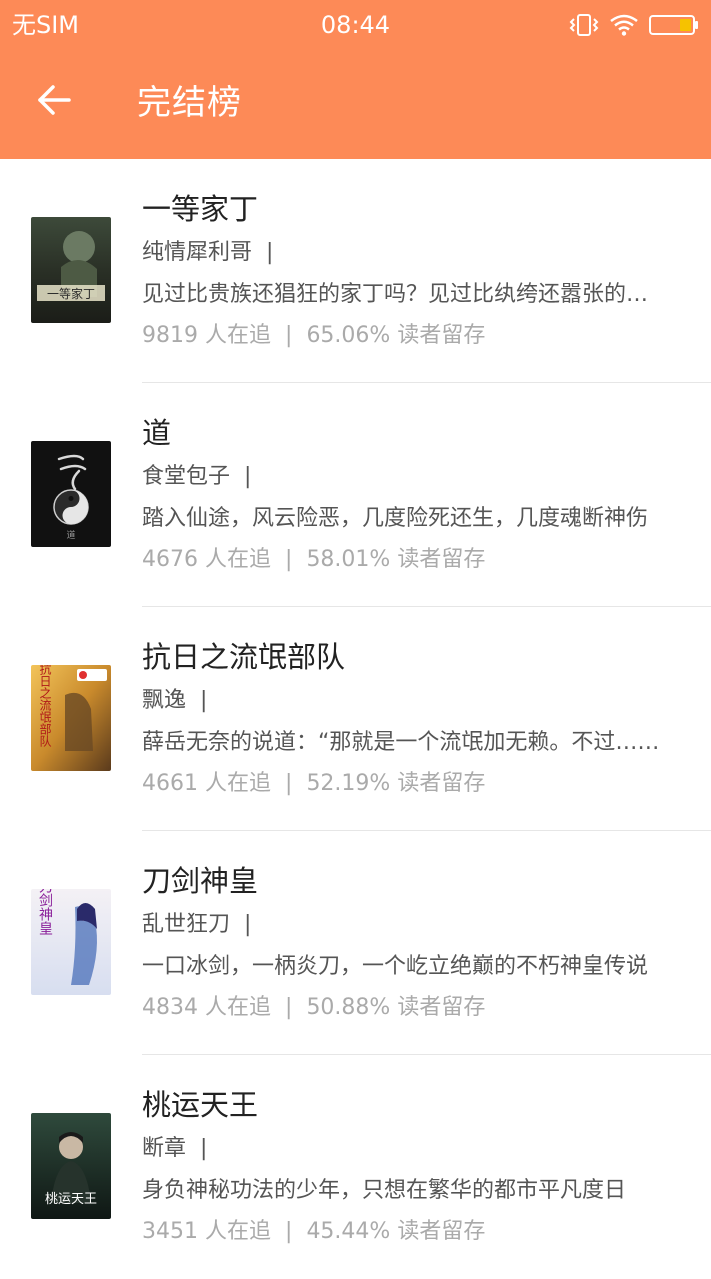 This screenshot has height=1279, width=711. Describe the element at coordinates (71, 718) in the screenshot. I see `book-cover: 抗日之流氓部队` at that location.